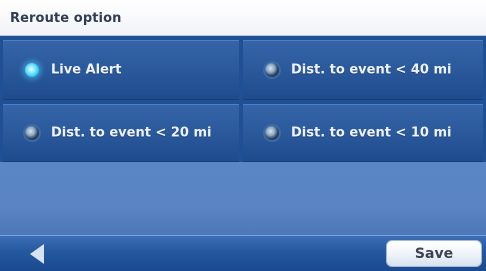 This screenshot has height=271, width=486. I want to click on save-button: Save, so click(434, 253).